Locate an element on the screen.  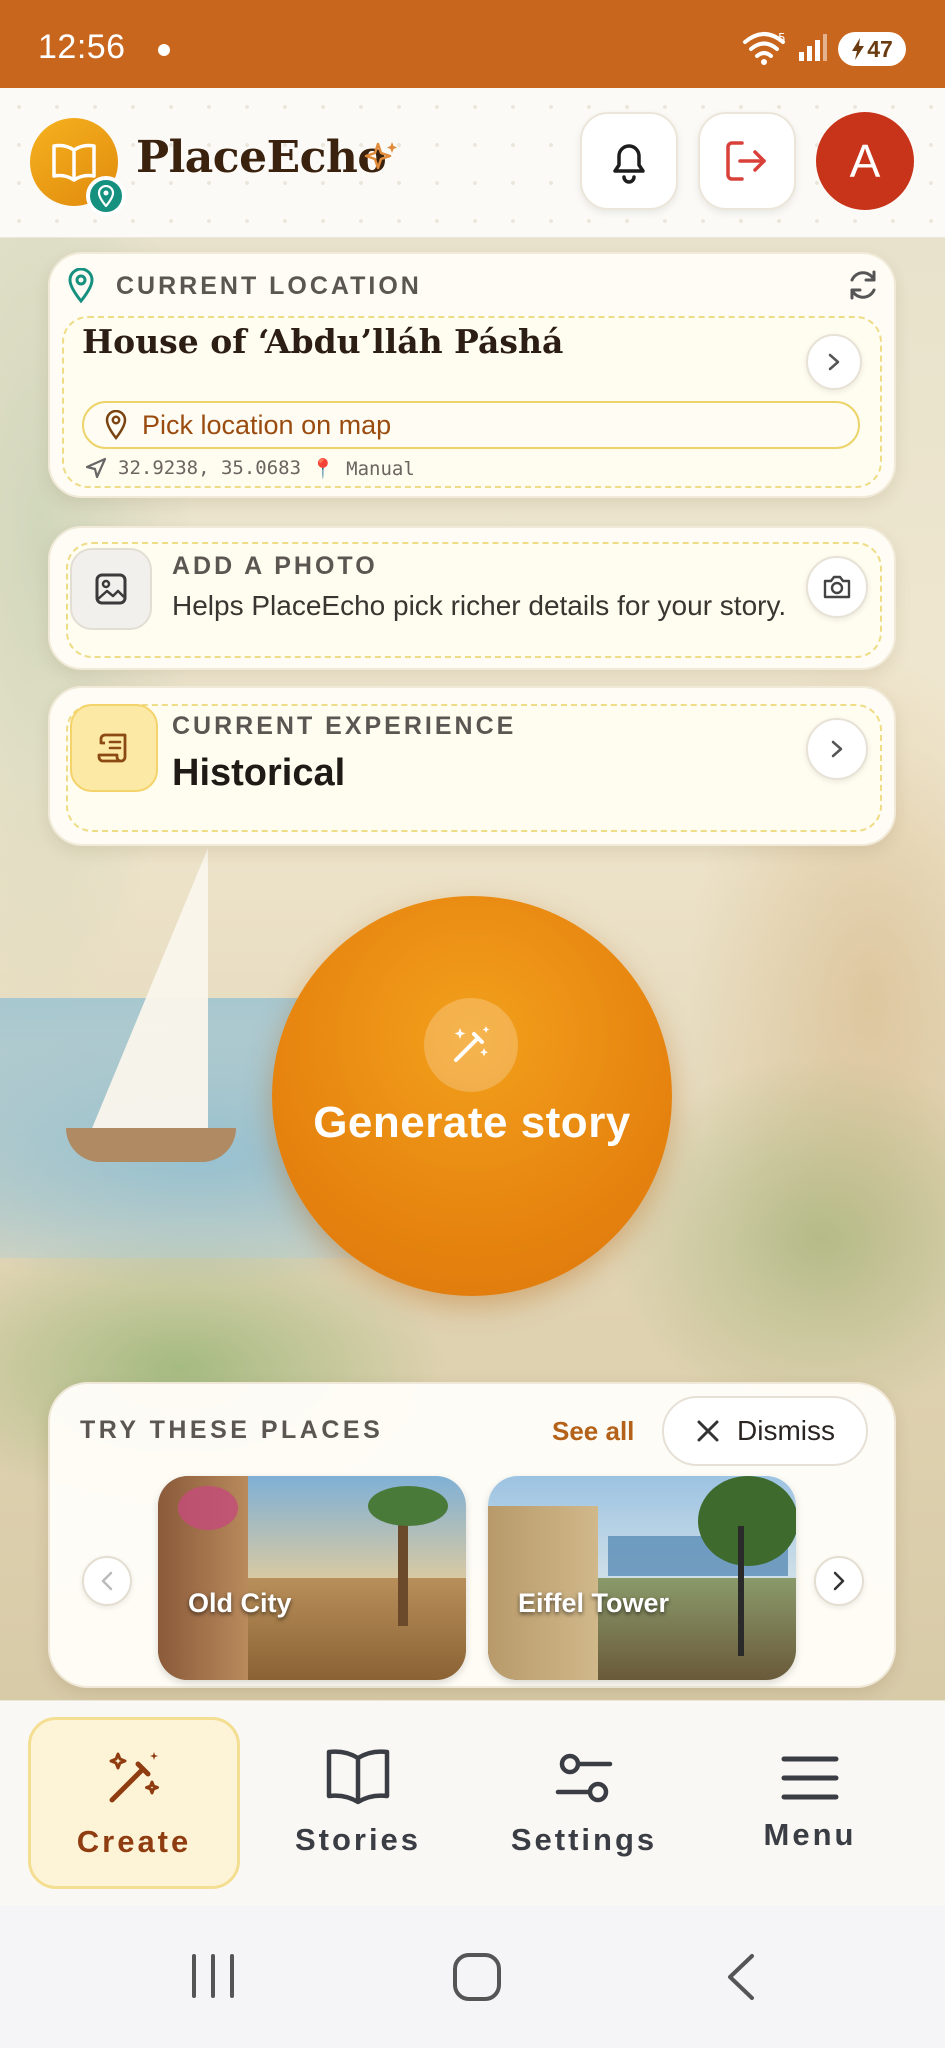
bell-icon is located at coordinates (629, 164).